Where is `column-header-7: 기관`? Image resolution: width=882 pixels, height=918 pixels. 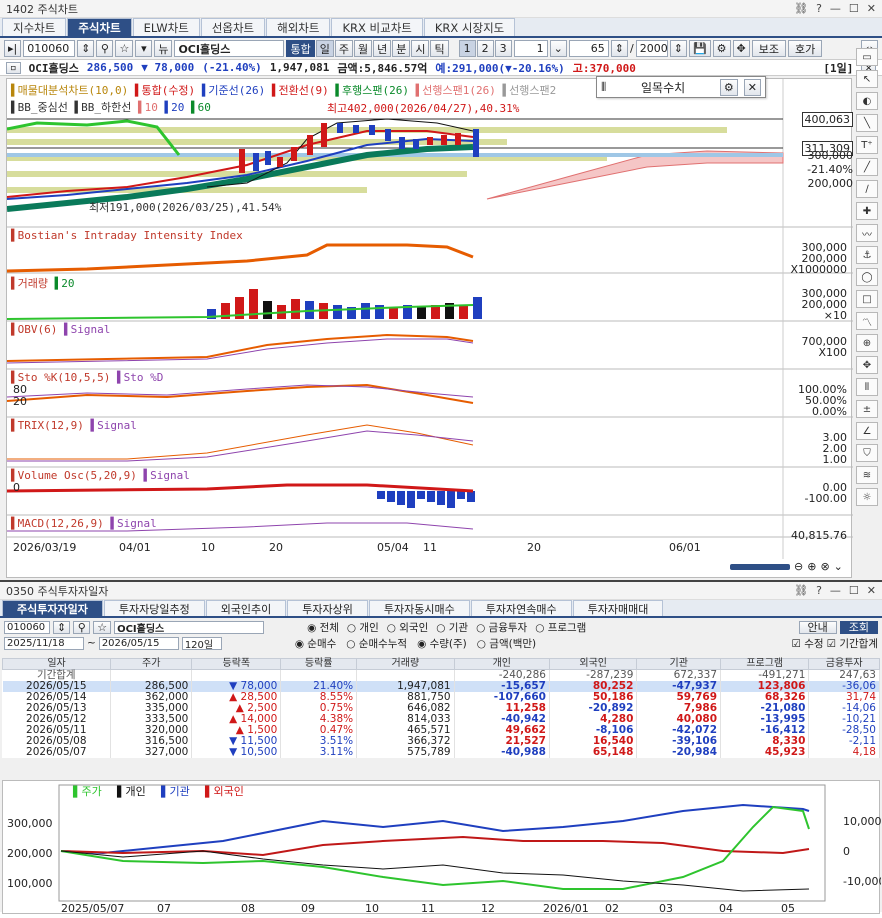
column-header-7: 기관 is located at coordinates (679, 664).